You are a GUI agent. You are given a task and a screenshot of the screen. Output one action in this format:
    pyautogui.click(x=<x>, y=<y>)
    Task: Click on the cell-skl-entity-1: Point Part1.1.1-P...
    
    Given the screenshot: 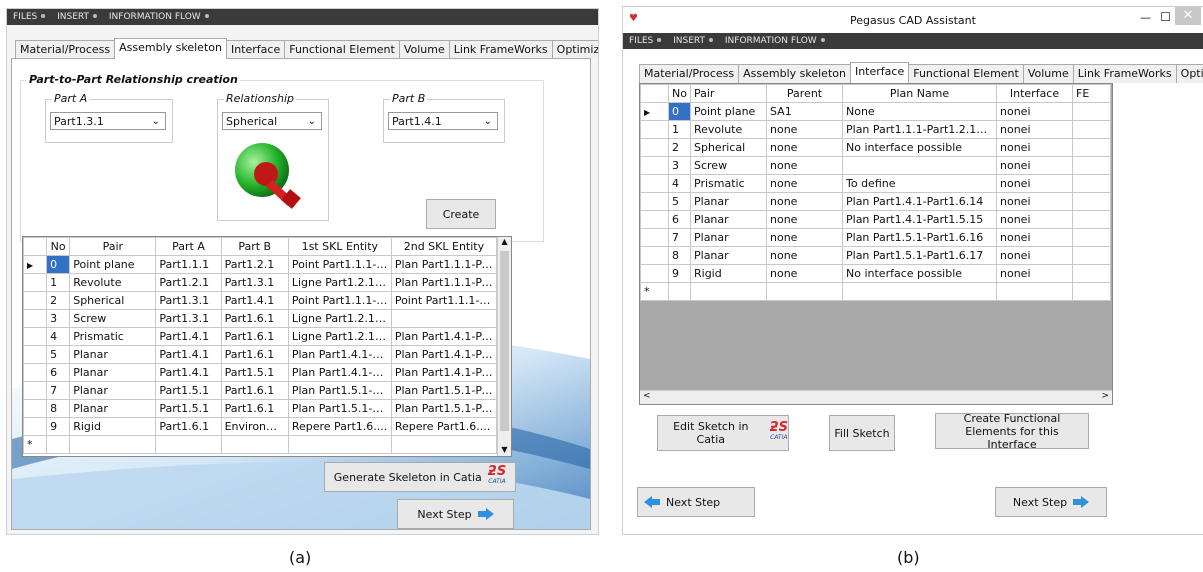 What is the action you would take?
    pyautogui.click(x=339, y=264)
    